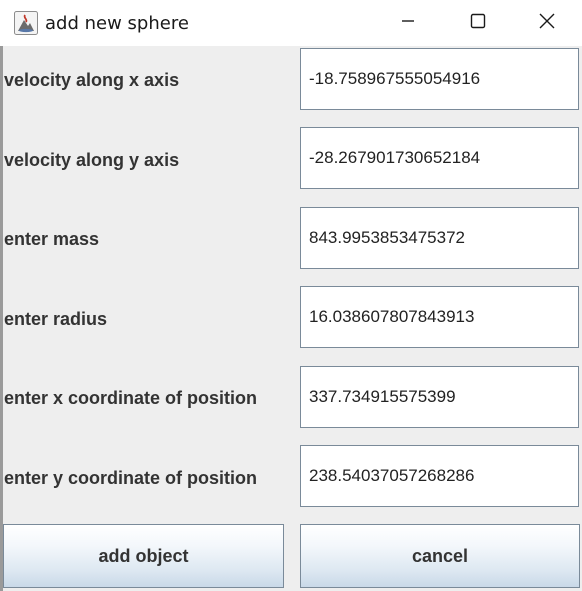 This screenshot has height=591, width=582. What do you see at coordinates (26, 23) in the screenshot?
I see `java-app-icon` at bounding box center [26, 23].